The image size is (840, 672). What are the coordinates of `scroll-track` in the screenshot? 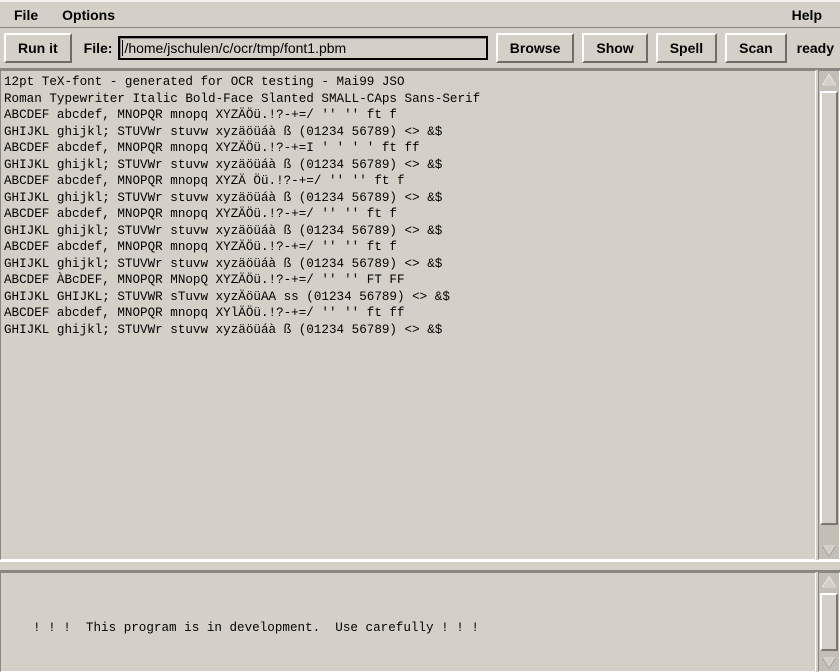 It's located at (829, 315).